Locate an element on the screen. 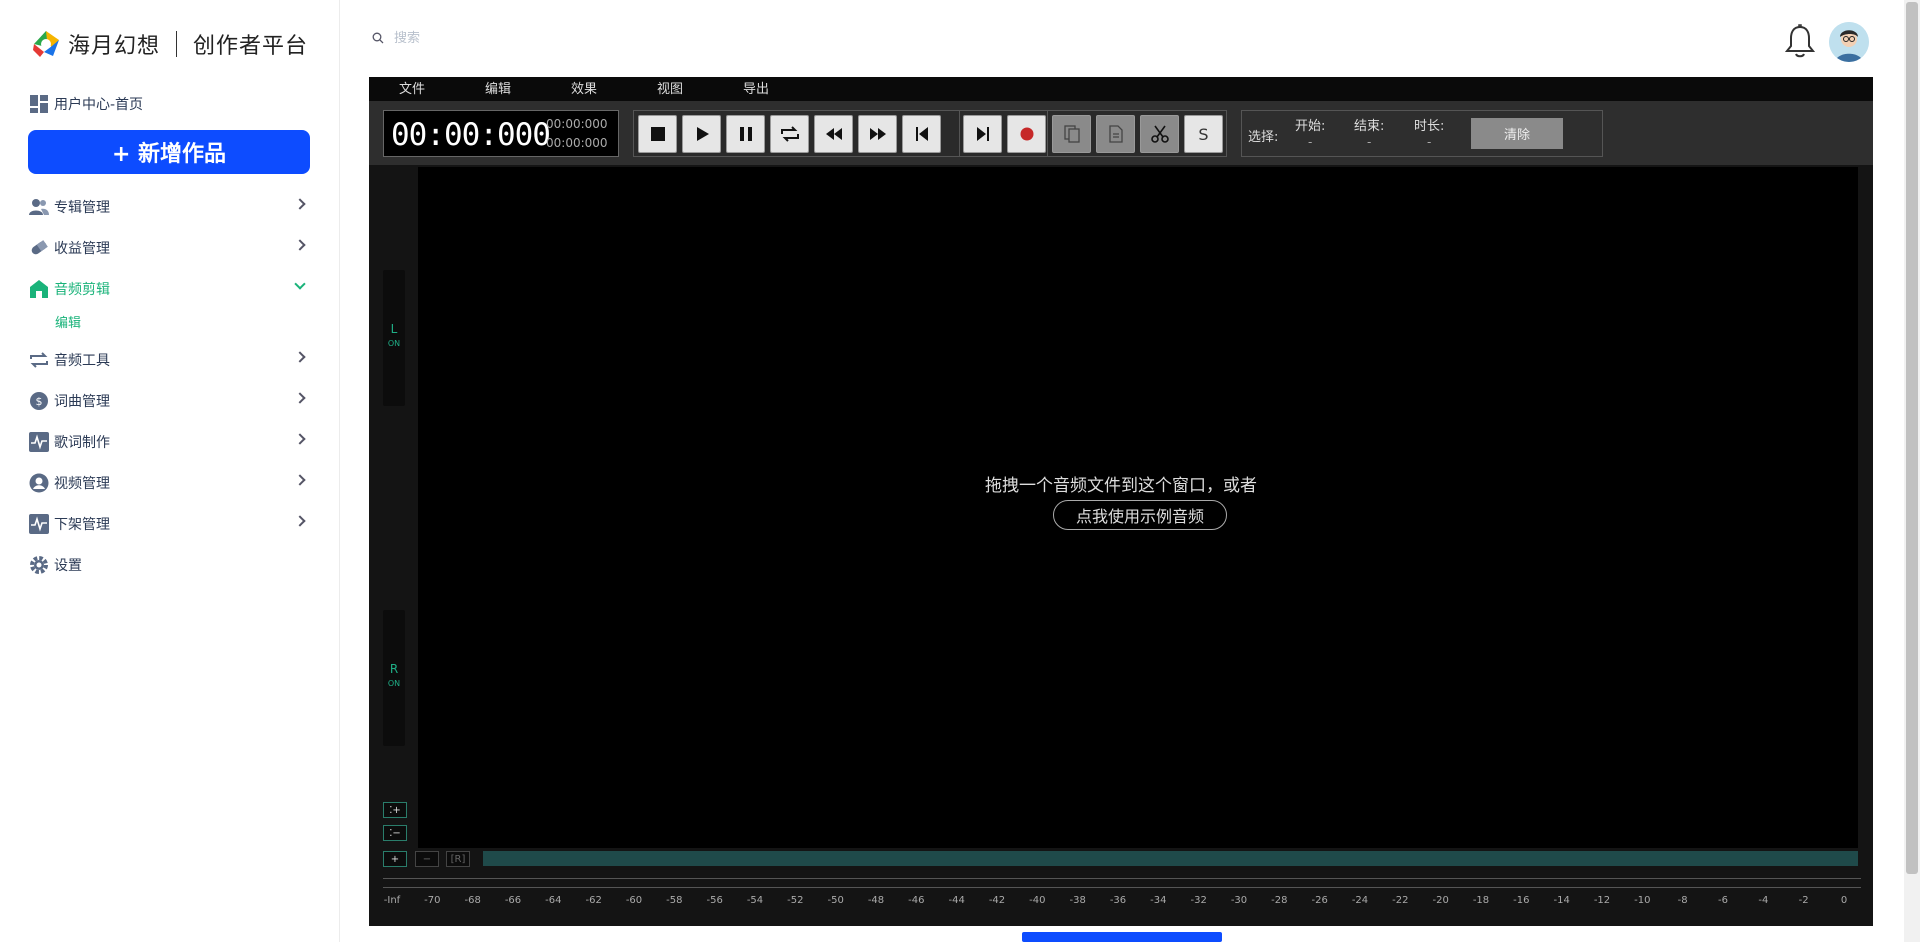 Image resolution: width=1920 pixels, height=942 pixels. meter-tick-label: -70 is located at coordinates (432, 900).